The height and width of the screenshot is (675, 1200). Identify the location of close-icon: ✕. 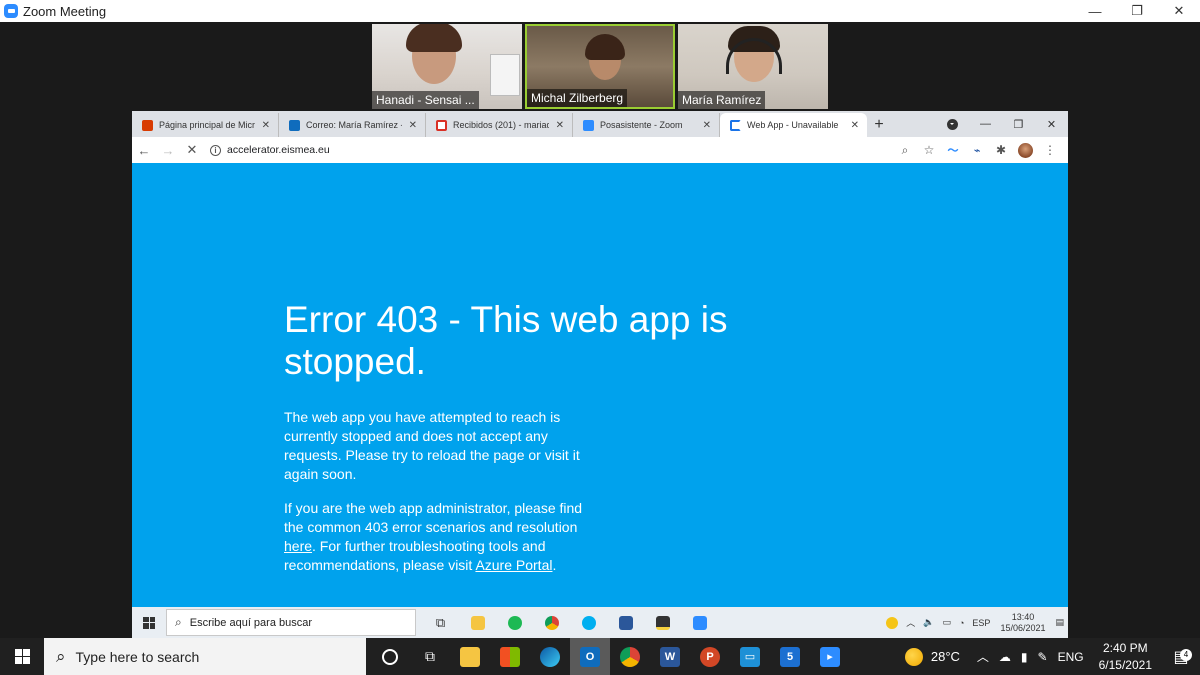
(192, 149).